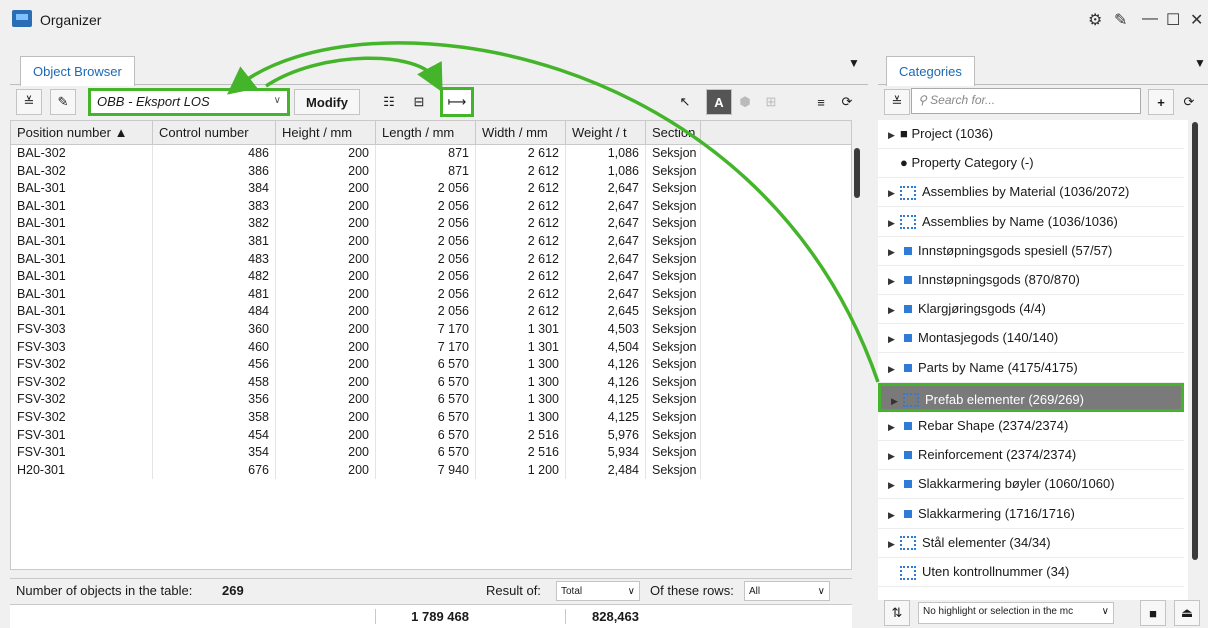  What do you see at coordinates (685, 102) in the screenshot?
I see `select-cursor-icon: ↖` at bounding box center [685, 102].